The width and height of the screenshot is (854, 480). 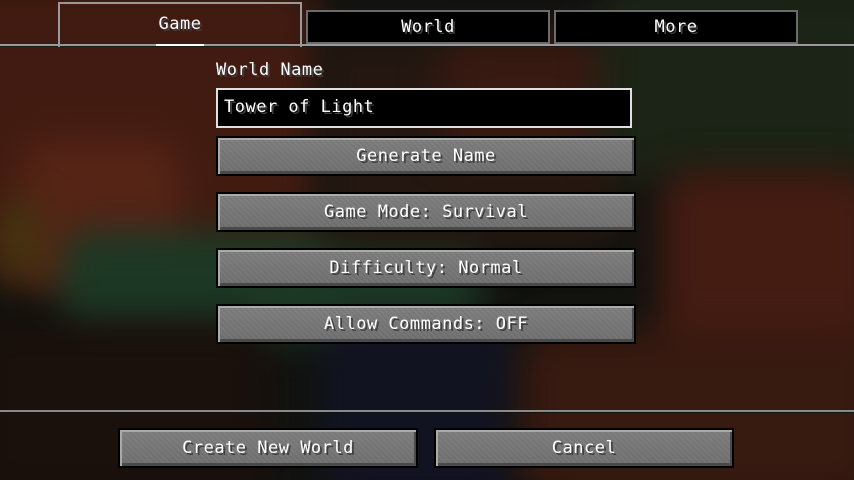 I want to click on game-mode-label: Game Mode: Survival, so click(x=426, y=212).